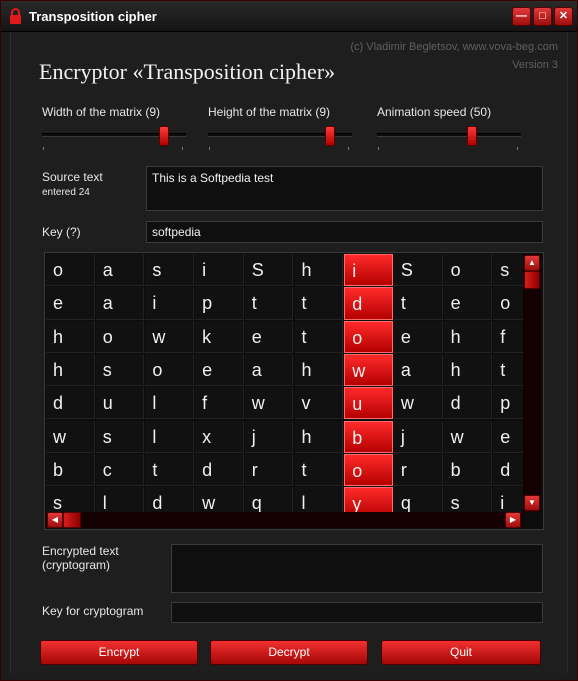  What do you see at coordinates (532, 383) in the screenshot?
I see `vertical-scrollbar: ▲ ▼` at bounding box center [532, 383].